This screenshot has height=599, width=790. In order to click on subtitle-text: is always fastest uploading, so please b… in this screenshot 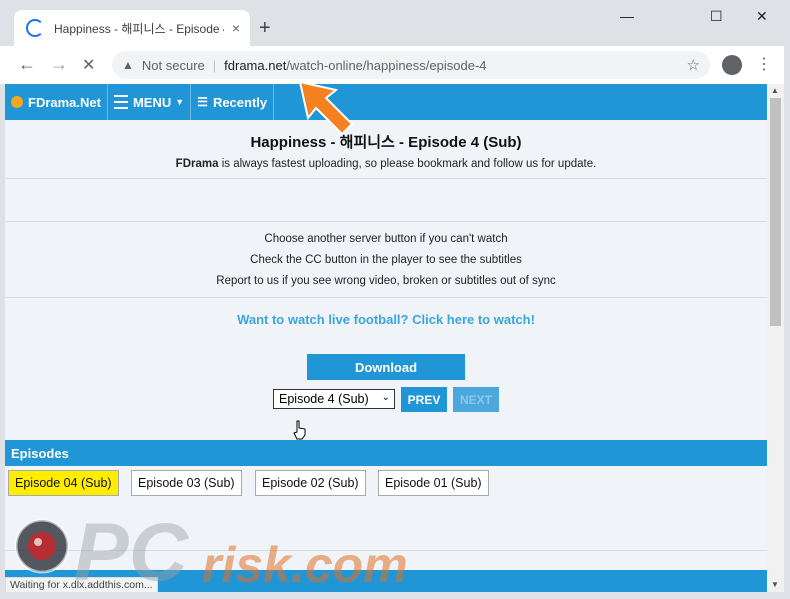, I will do `click(407, 164)`.